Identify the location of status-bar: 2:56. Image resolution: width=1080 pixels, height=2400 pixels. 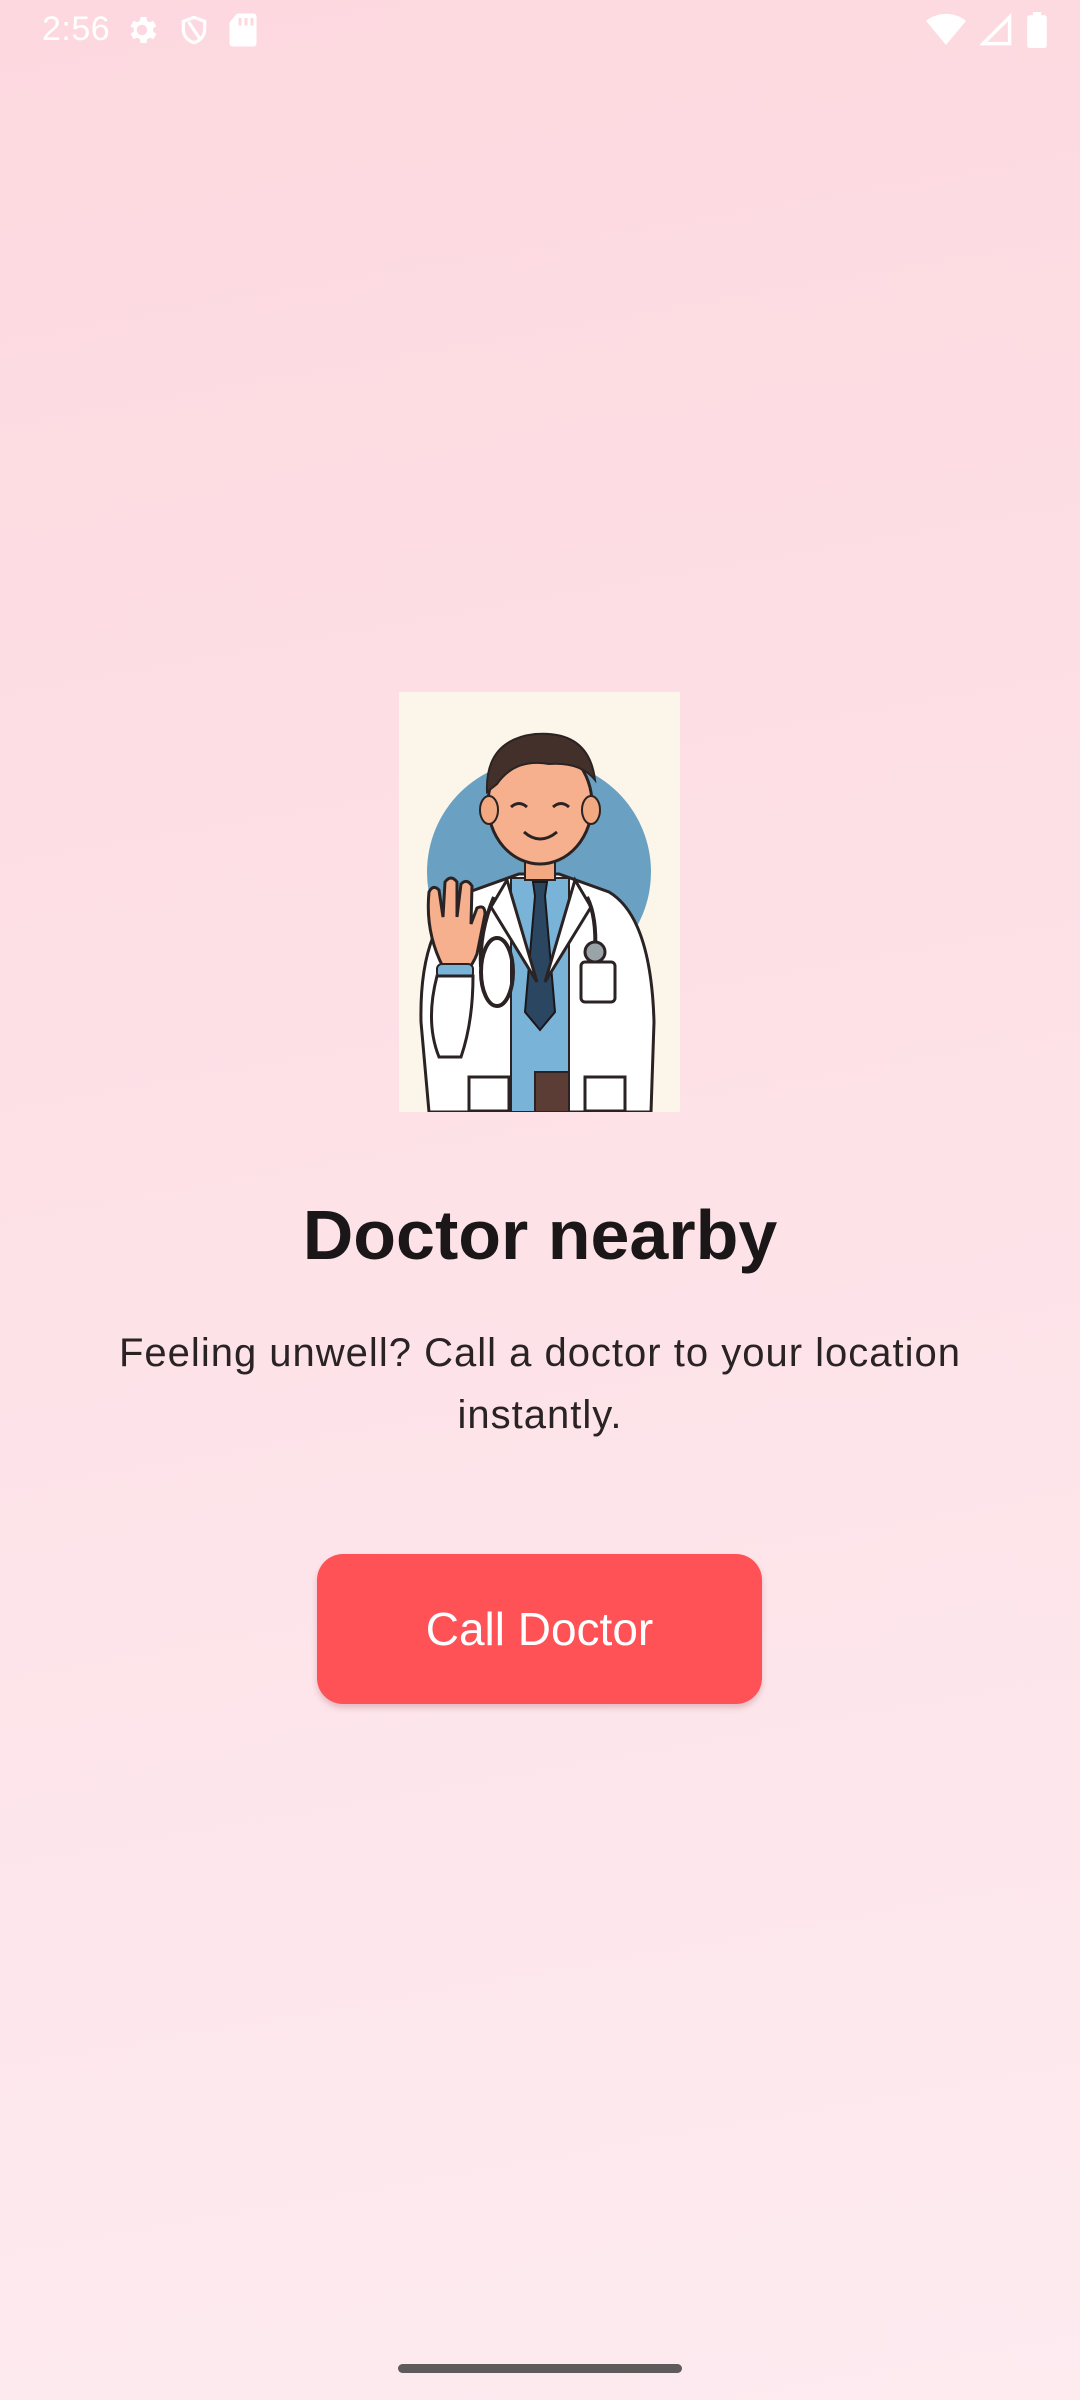
(540, 32).